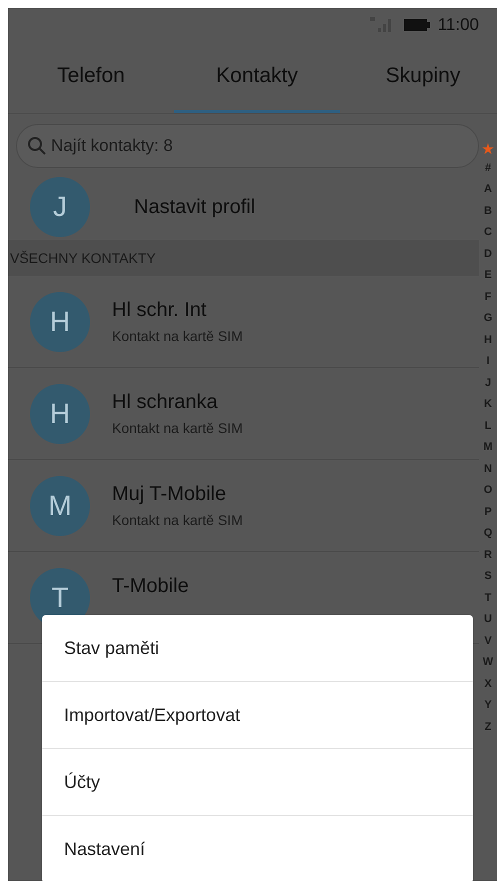 The width and height of the screenshot is (497, 887). I want to click on index-letter: N, so click(488, 473).